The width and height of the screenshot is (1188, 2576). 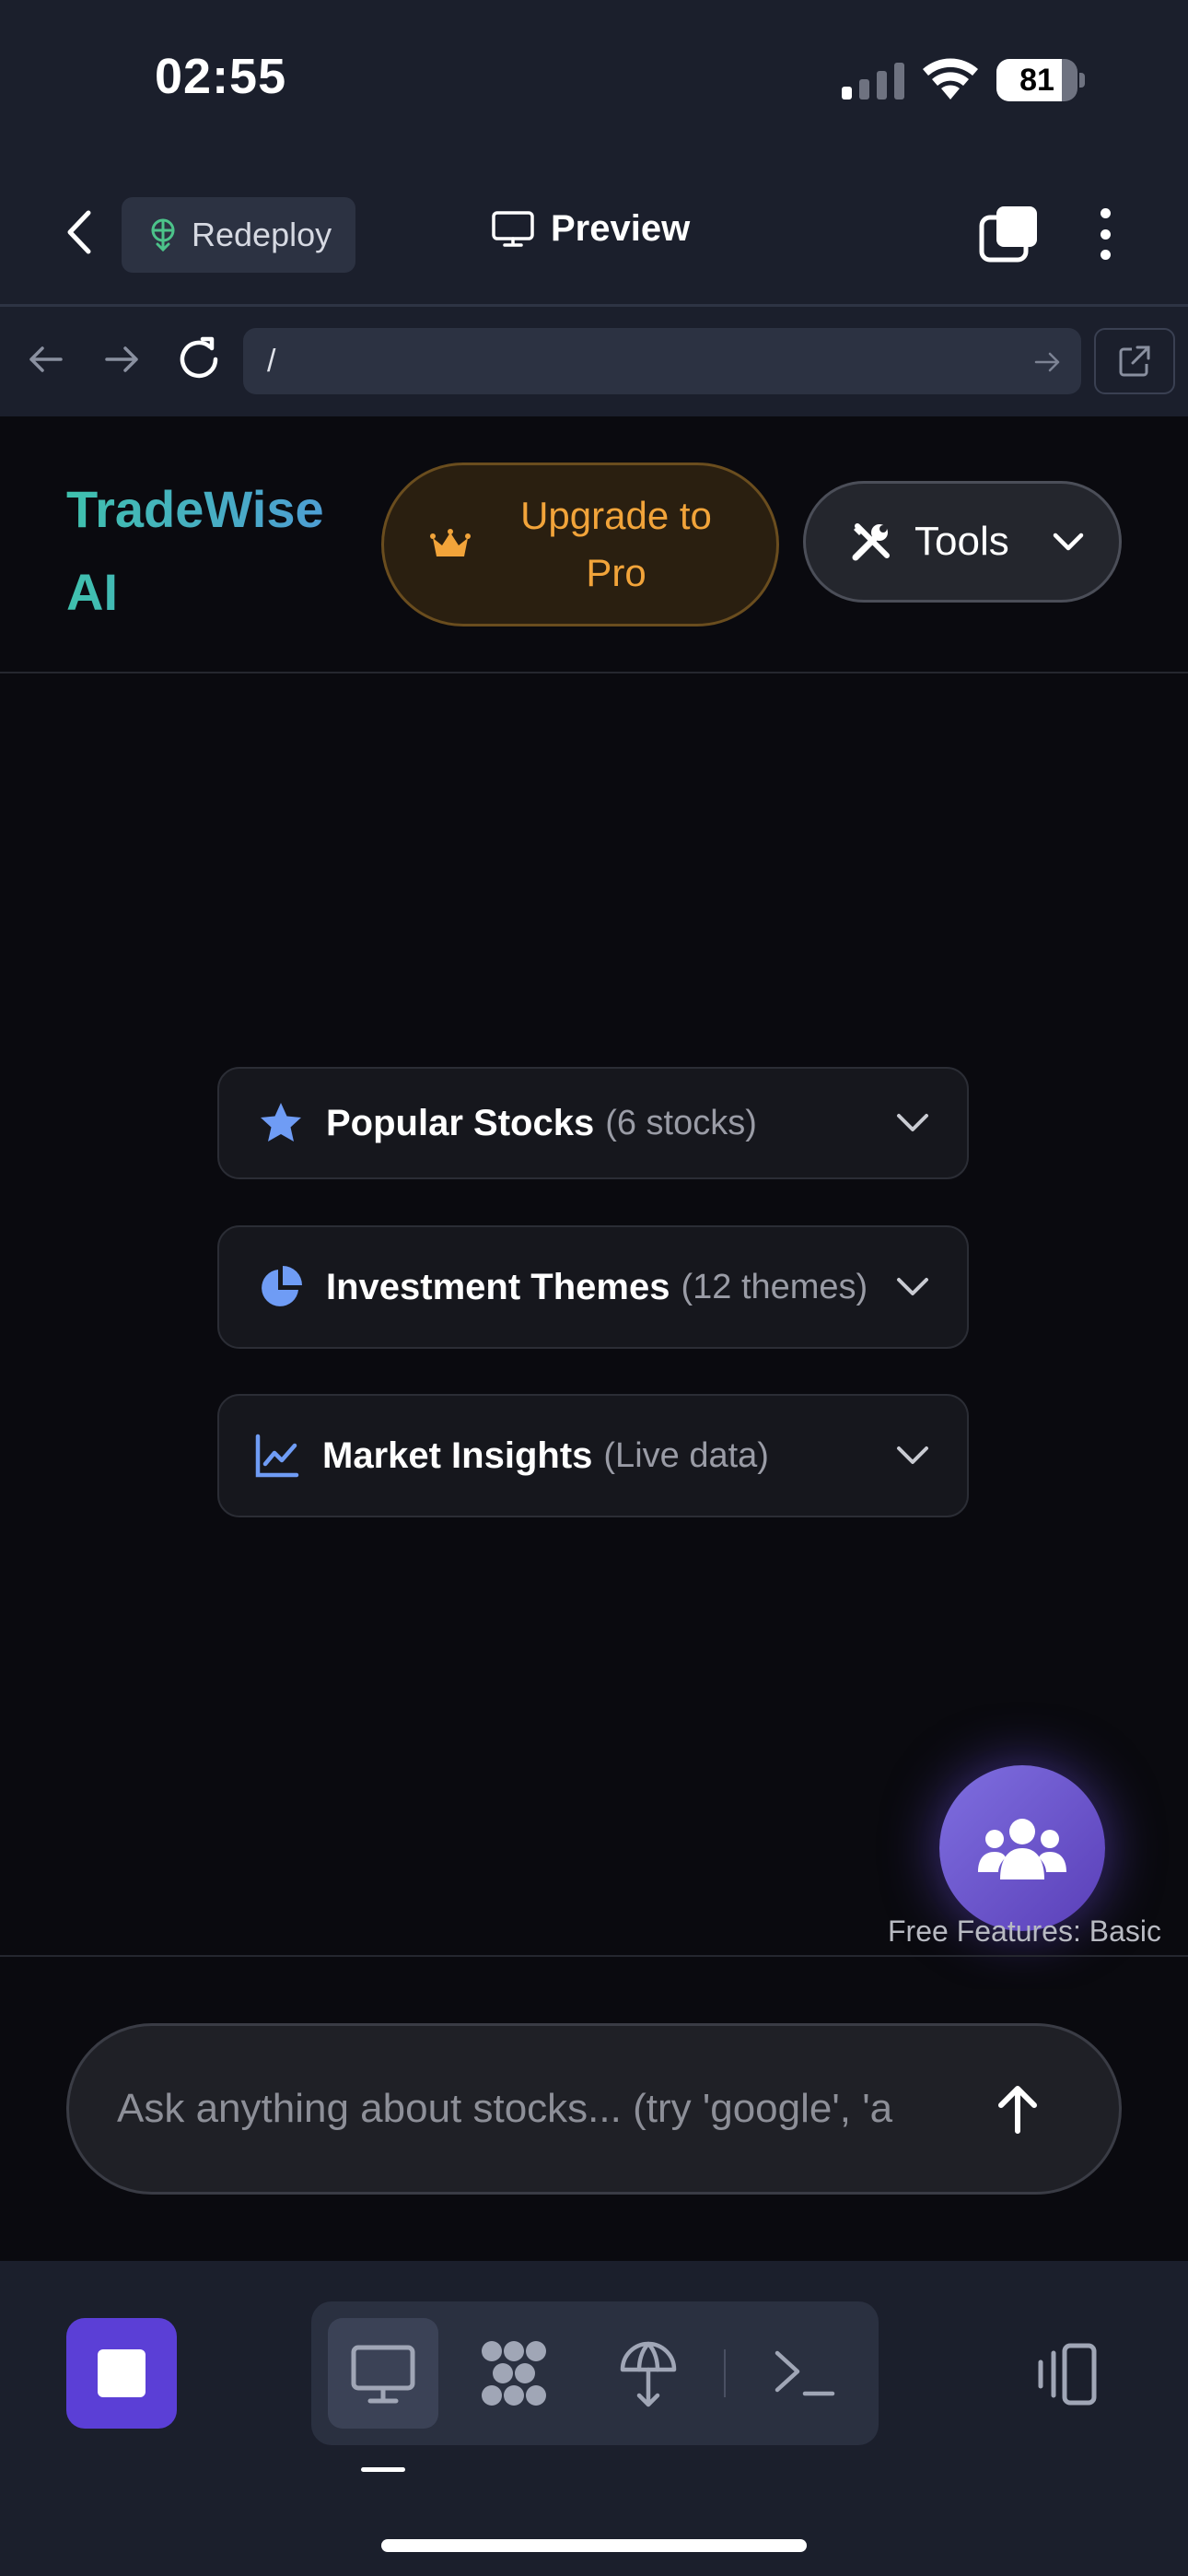 What do you see at coordinates (451, 542) in the screenshot?
I see `crown-icon` at bounding box center [451, 542].